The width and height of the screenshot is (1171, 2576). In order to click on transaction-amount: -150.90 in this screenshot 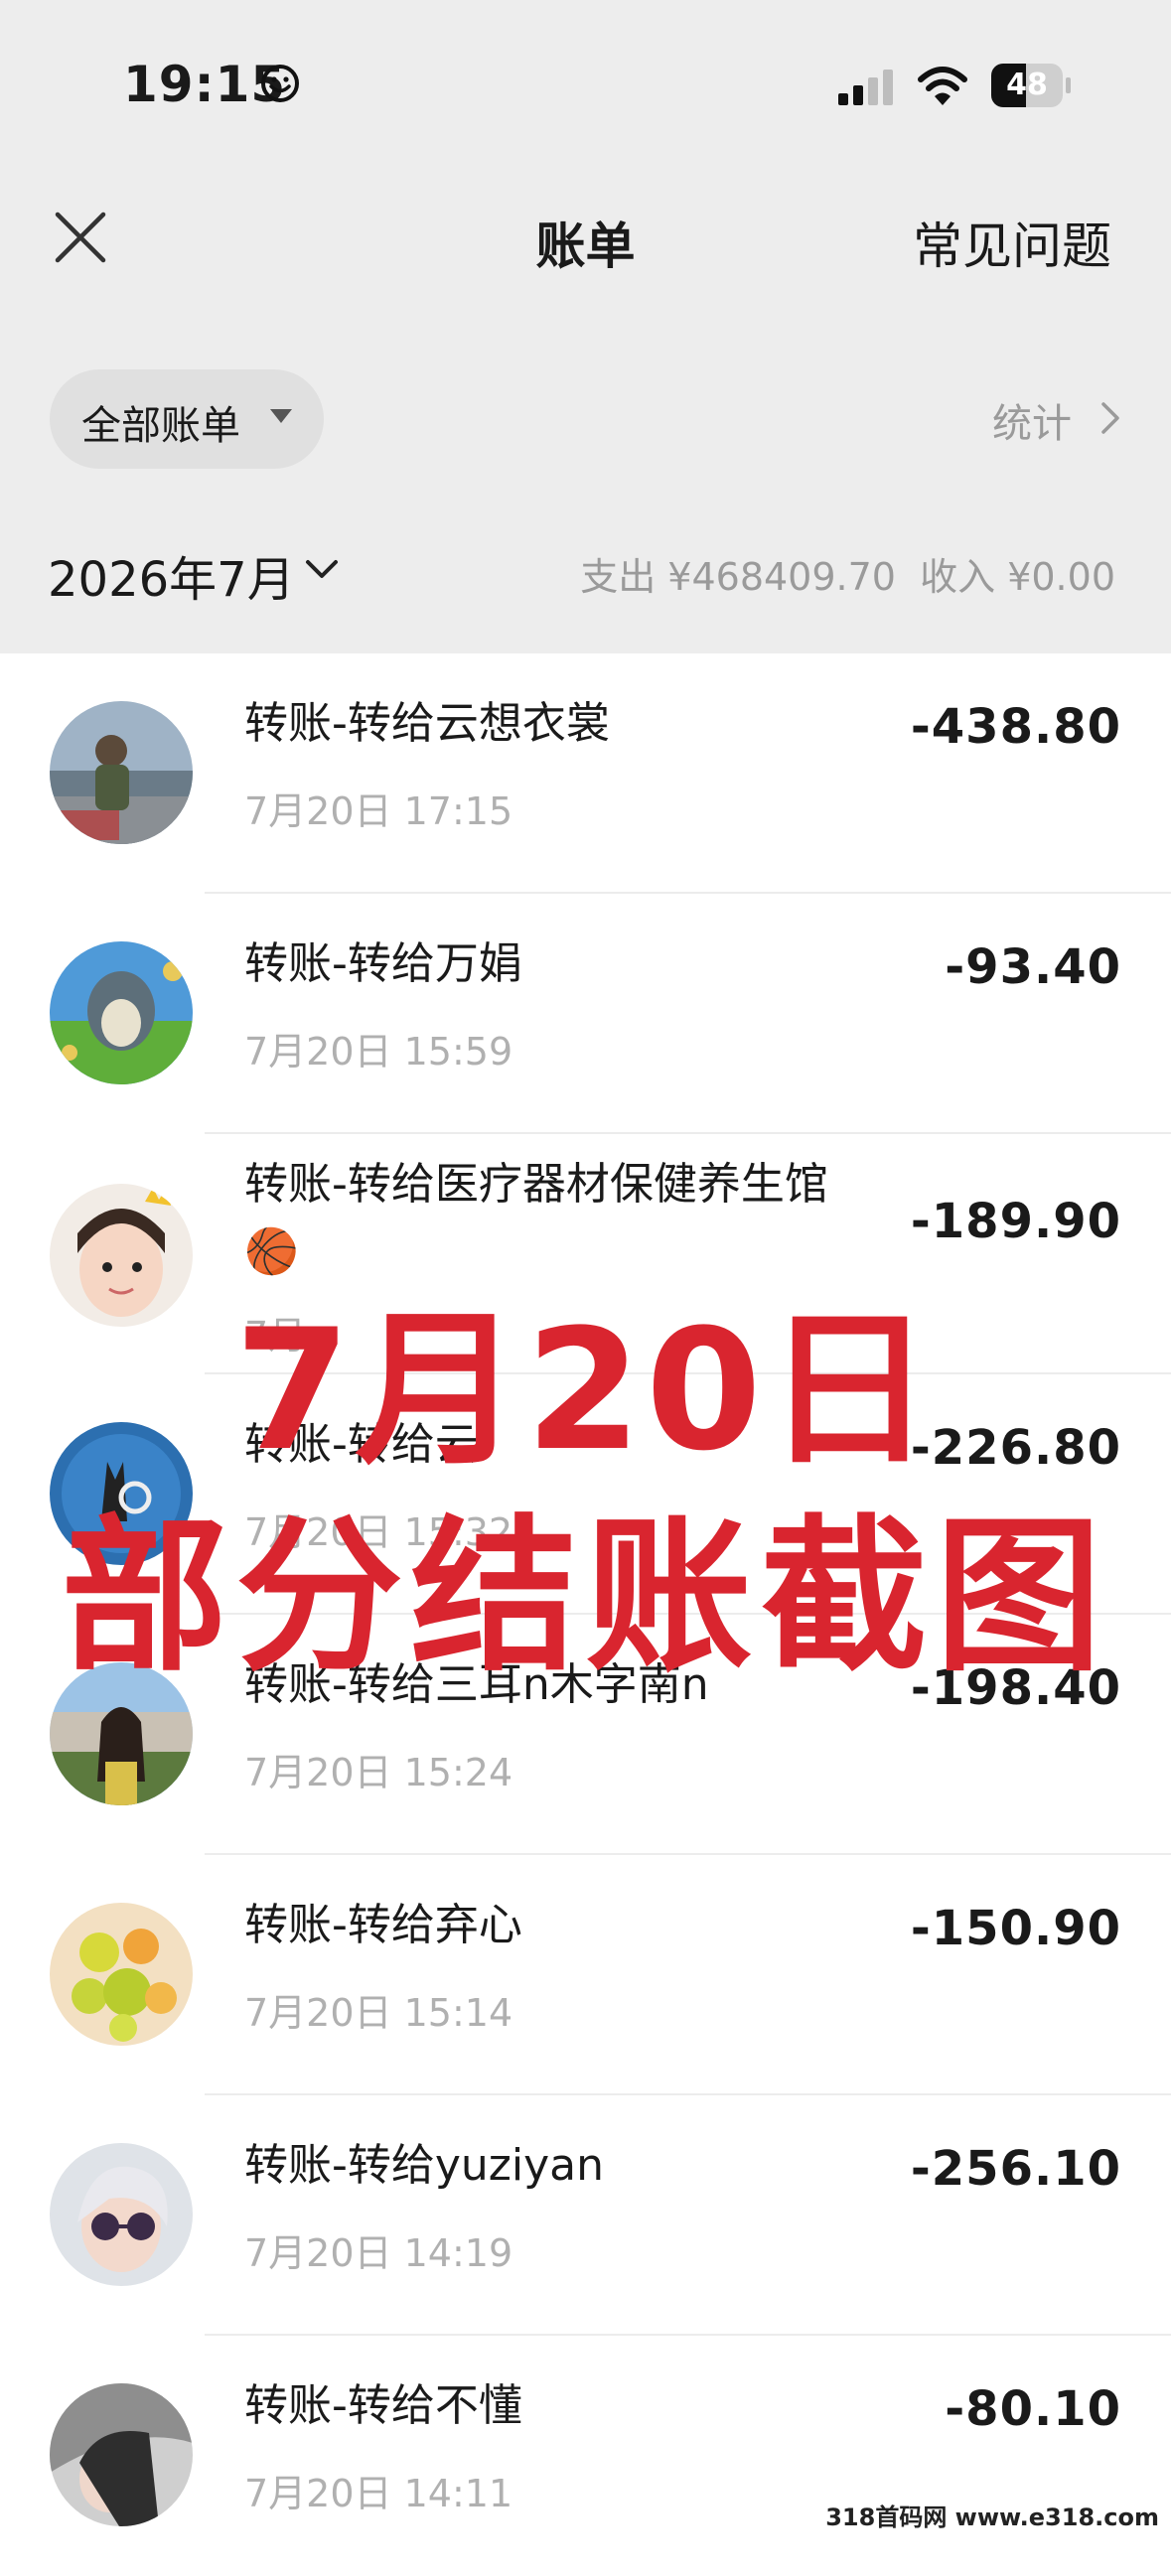, I will do `click(1015, 1928)`.